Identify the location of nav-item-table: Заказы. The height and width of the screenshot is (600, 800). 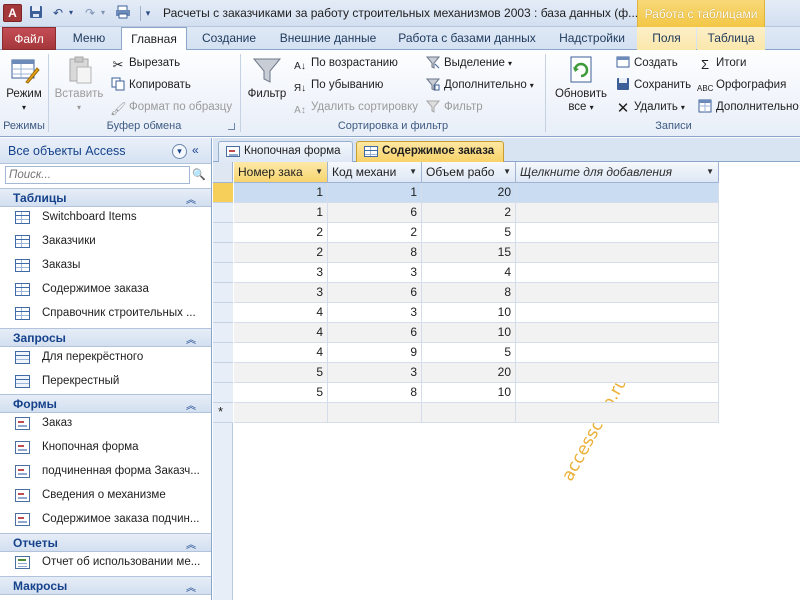
(105, 265).